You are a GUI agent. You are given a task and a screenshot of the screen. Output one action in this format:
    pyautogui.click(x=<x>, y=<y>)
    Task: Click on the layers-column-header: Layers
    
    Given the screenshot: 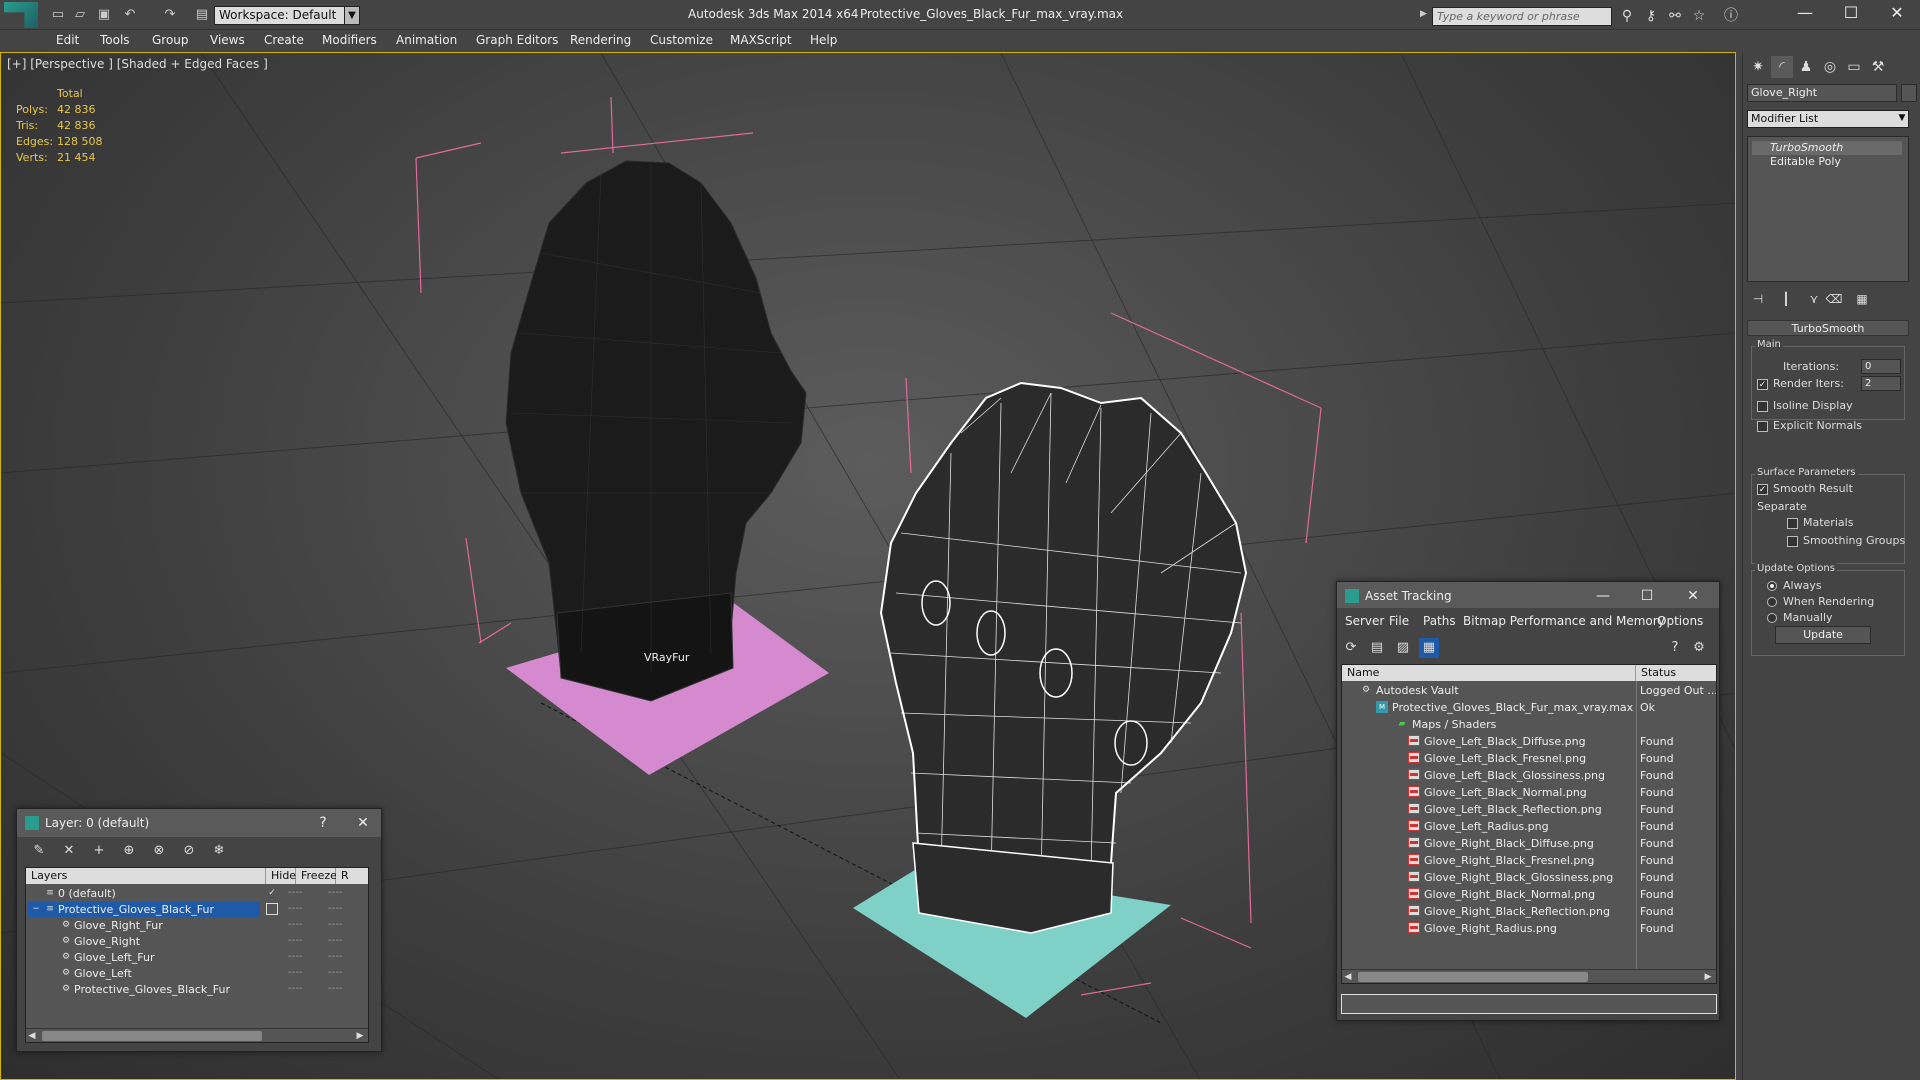 What is the action you would take?
    pyautogui.click(x=146, y=876)
    